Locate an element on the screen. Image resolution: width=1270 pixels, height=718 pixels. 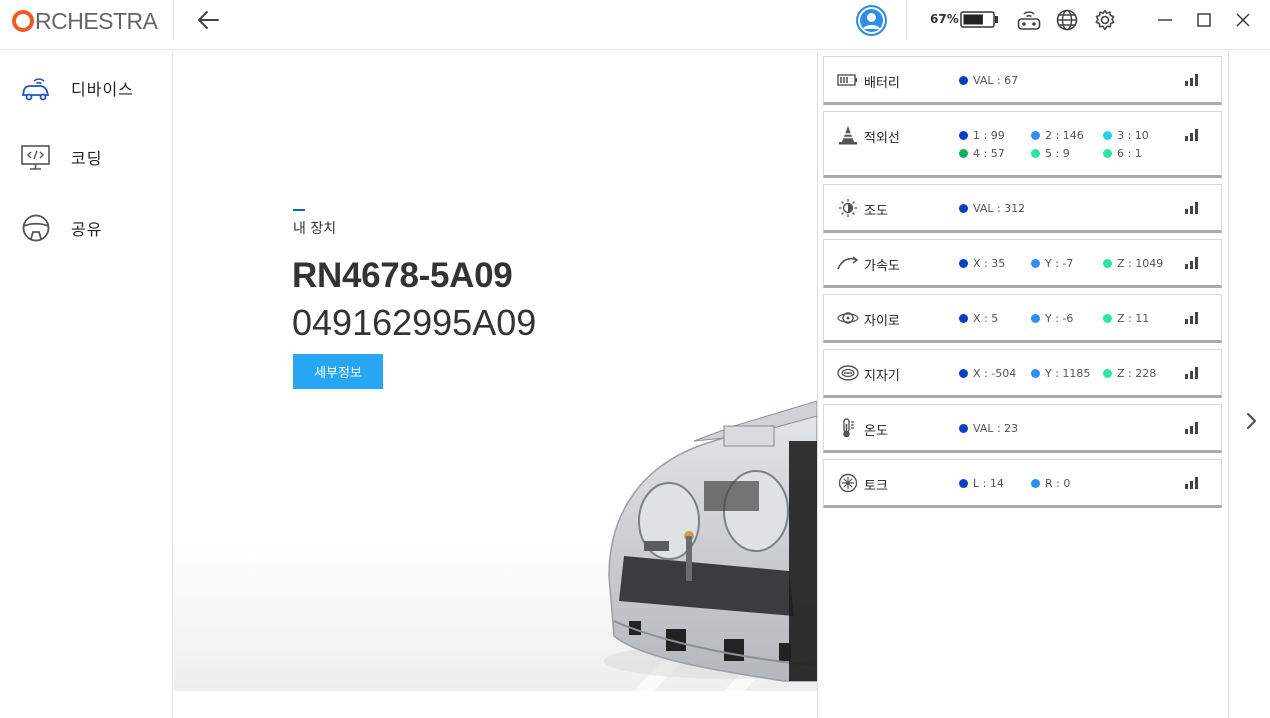
close-icon is located at coordinates (1243, 20).